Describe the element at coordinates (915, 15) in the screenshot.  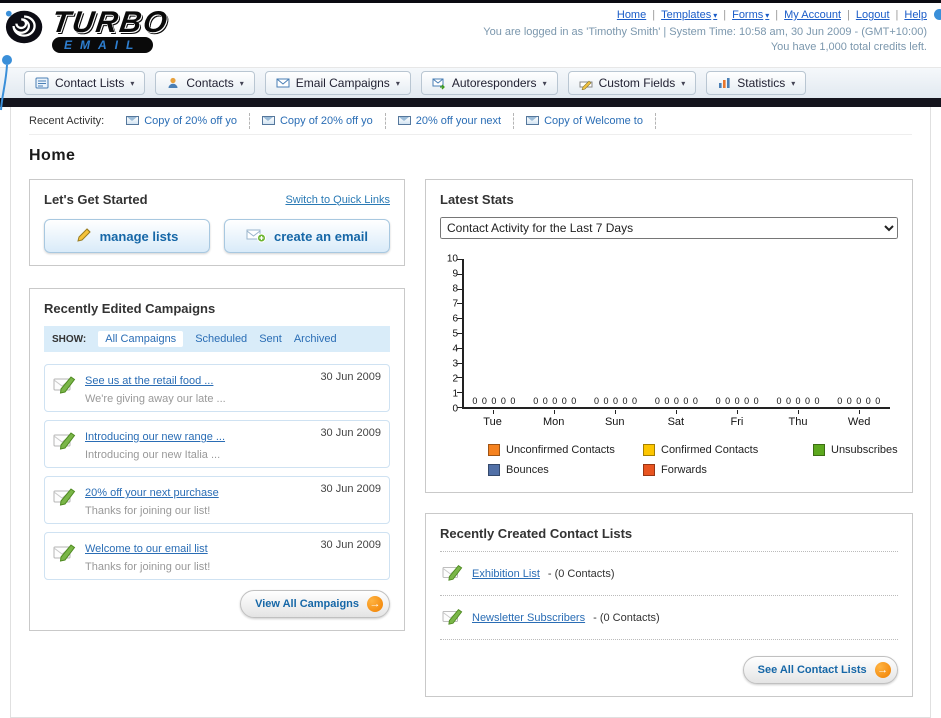
I see `top-link-help: Help` at that location.